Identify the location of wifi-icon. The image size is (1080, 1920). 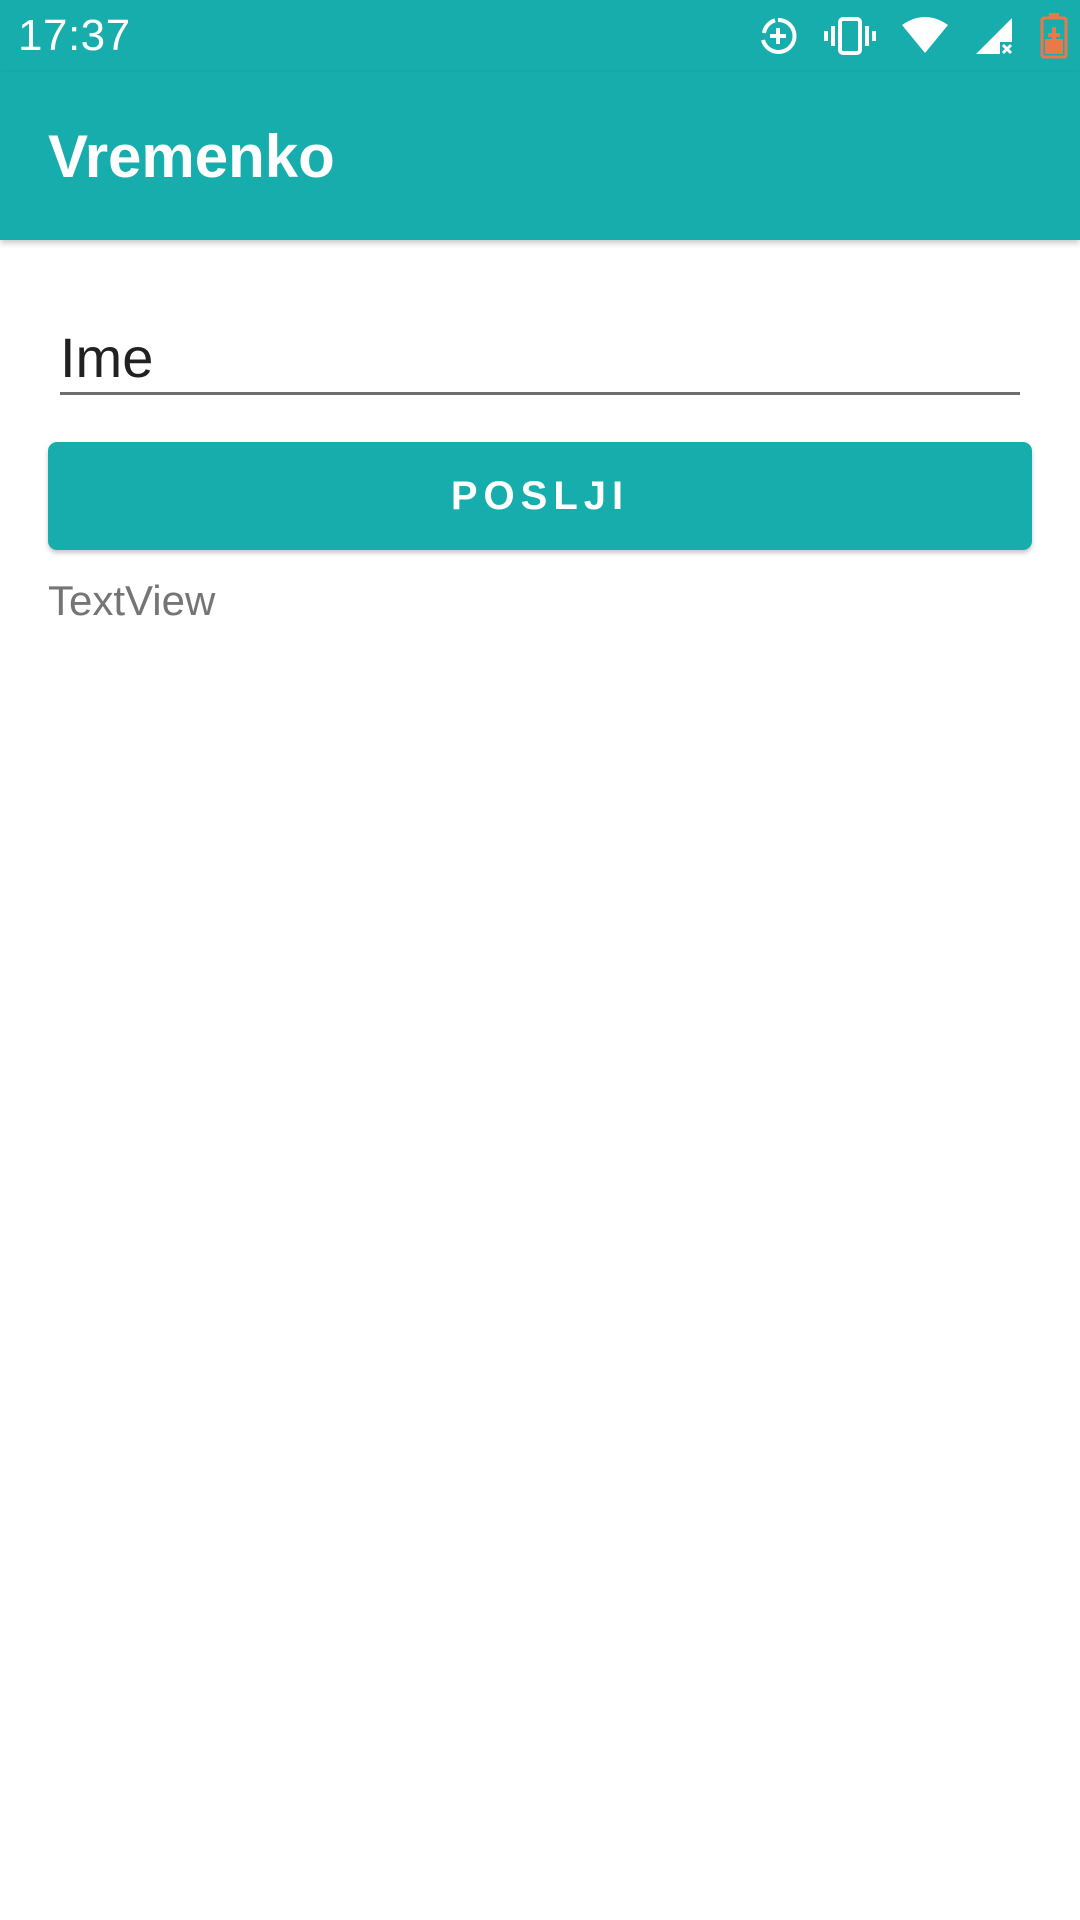
(925, 36).